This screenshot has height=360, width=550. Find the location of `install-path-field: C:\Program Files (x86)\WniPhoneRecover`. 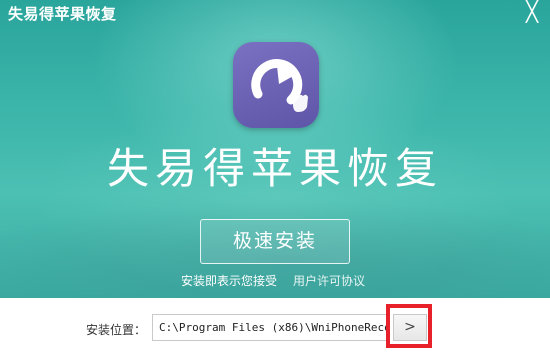

install-path-field: C:\Program Files (x86)\WniPhoneRecover is located at coordinates (269, 327).